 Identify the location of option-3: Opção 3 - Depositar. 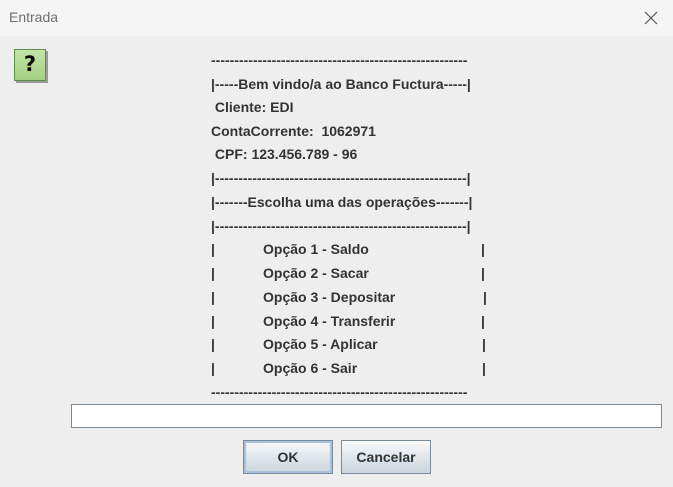
(329, 297).